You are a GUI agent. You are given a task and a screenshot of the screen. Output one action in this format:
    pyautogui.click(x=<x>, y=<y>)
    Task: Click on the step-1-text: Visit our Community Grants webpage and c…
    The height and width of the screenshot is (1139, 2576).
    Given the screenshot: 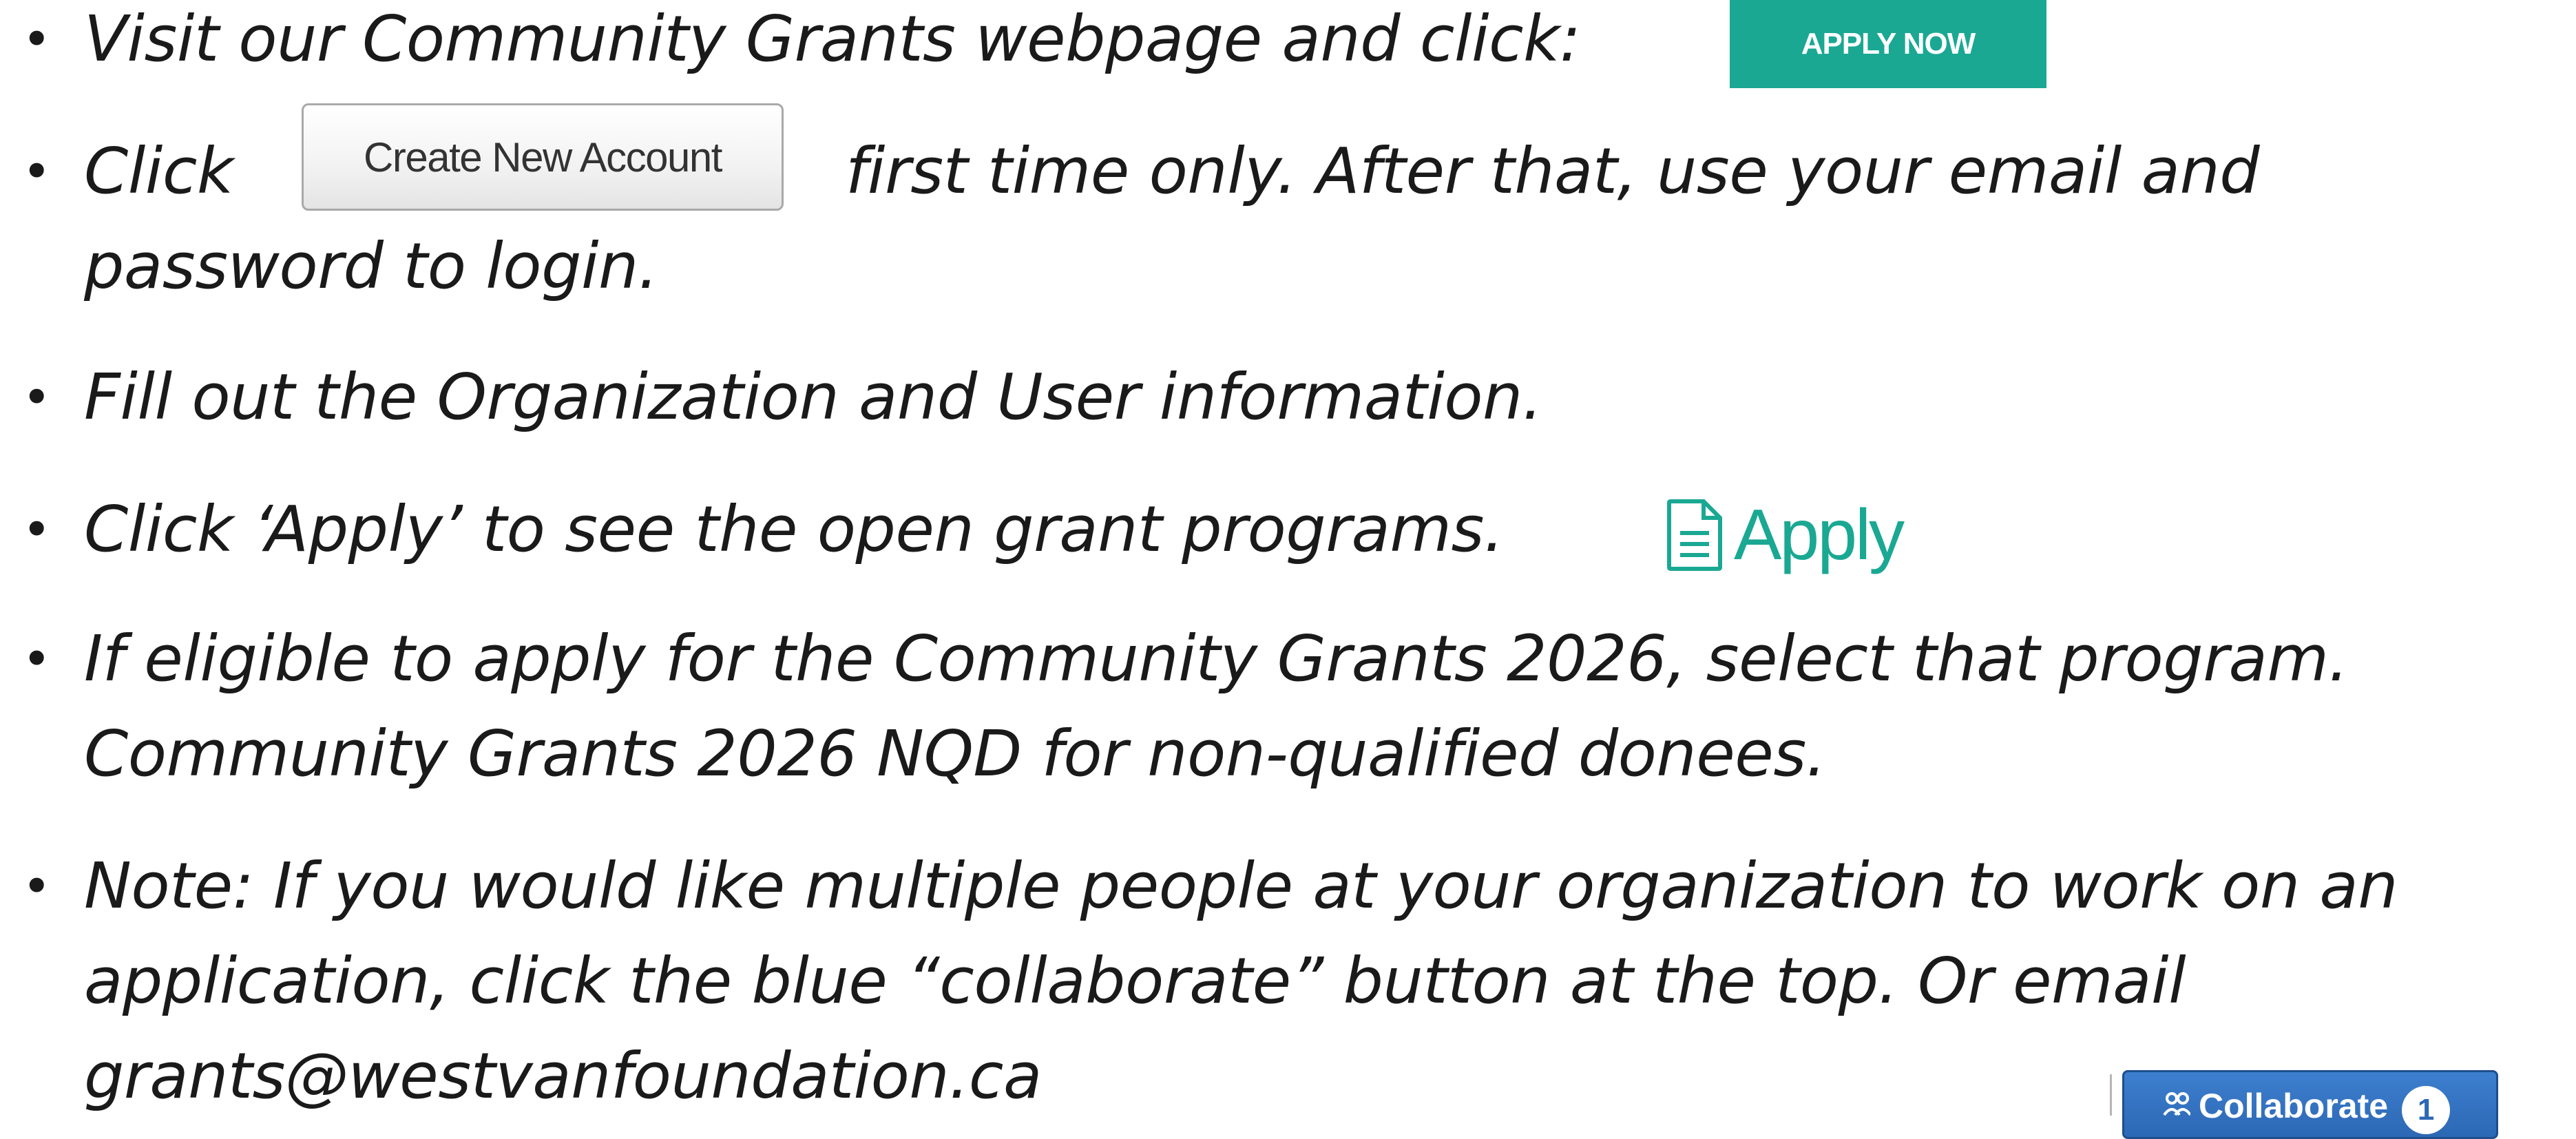 What is the action you would take?
    pyautogui.click(x=832, y=39)
    